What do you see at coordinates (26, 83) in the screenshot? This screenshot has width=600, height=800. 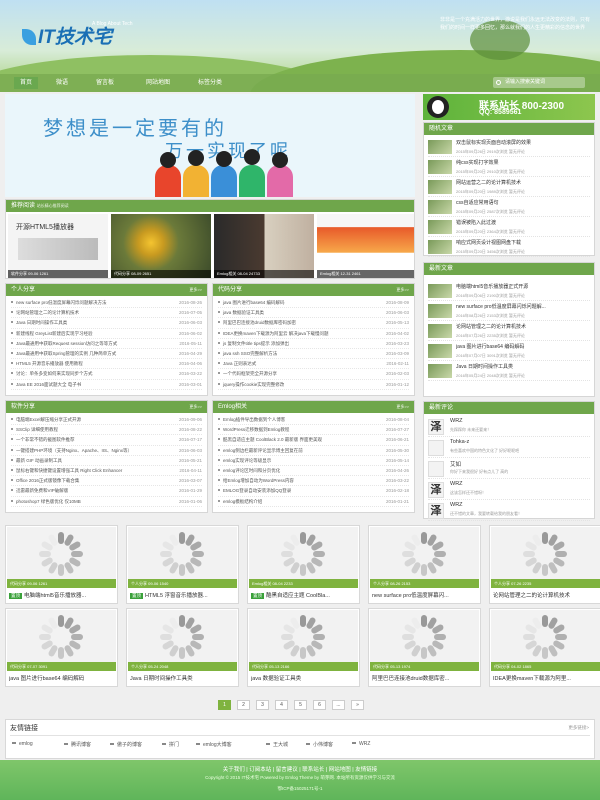 I see `nav-home: 首页` at bounding box center [26, 83].